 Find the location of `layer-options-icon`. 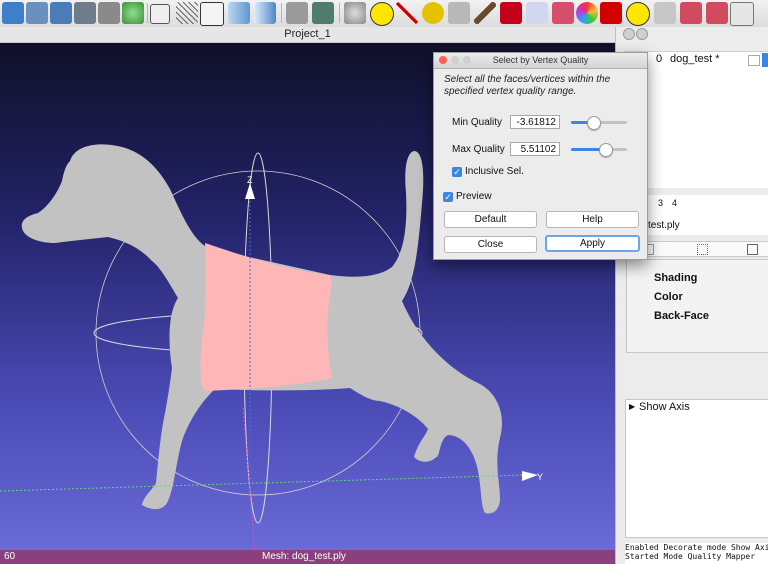

layer-options-icon is located at coordinates (754, 60).